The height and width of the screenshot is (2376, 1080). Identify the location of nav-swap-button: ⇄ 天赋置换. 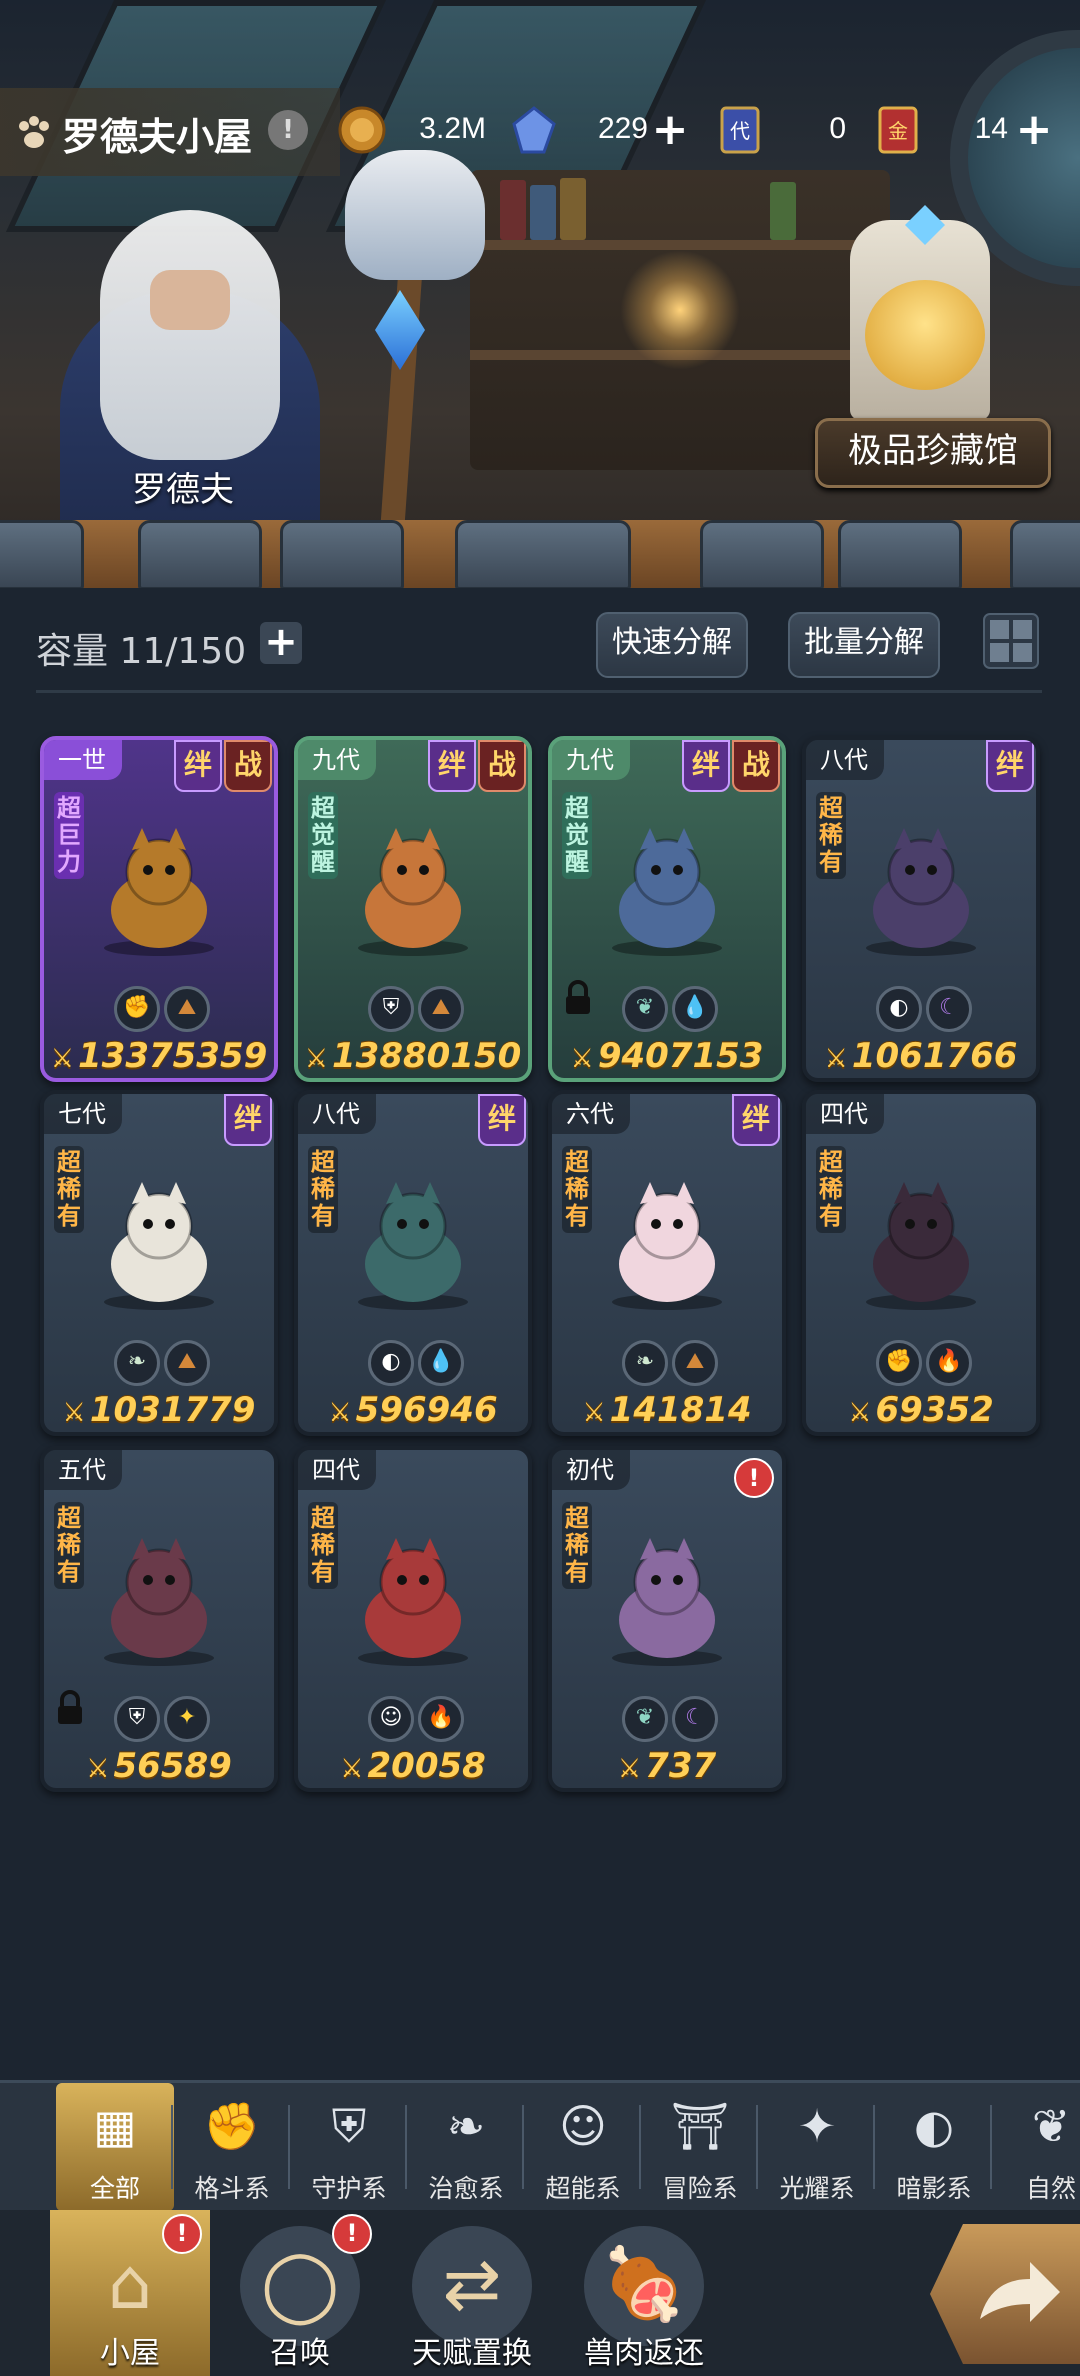
(472, 2293).